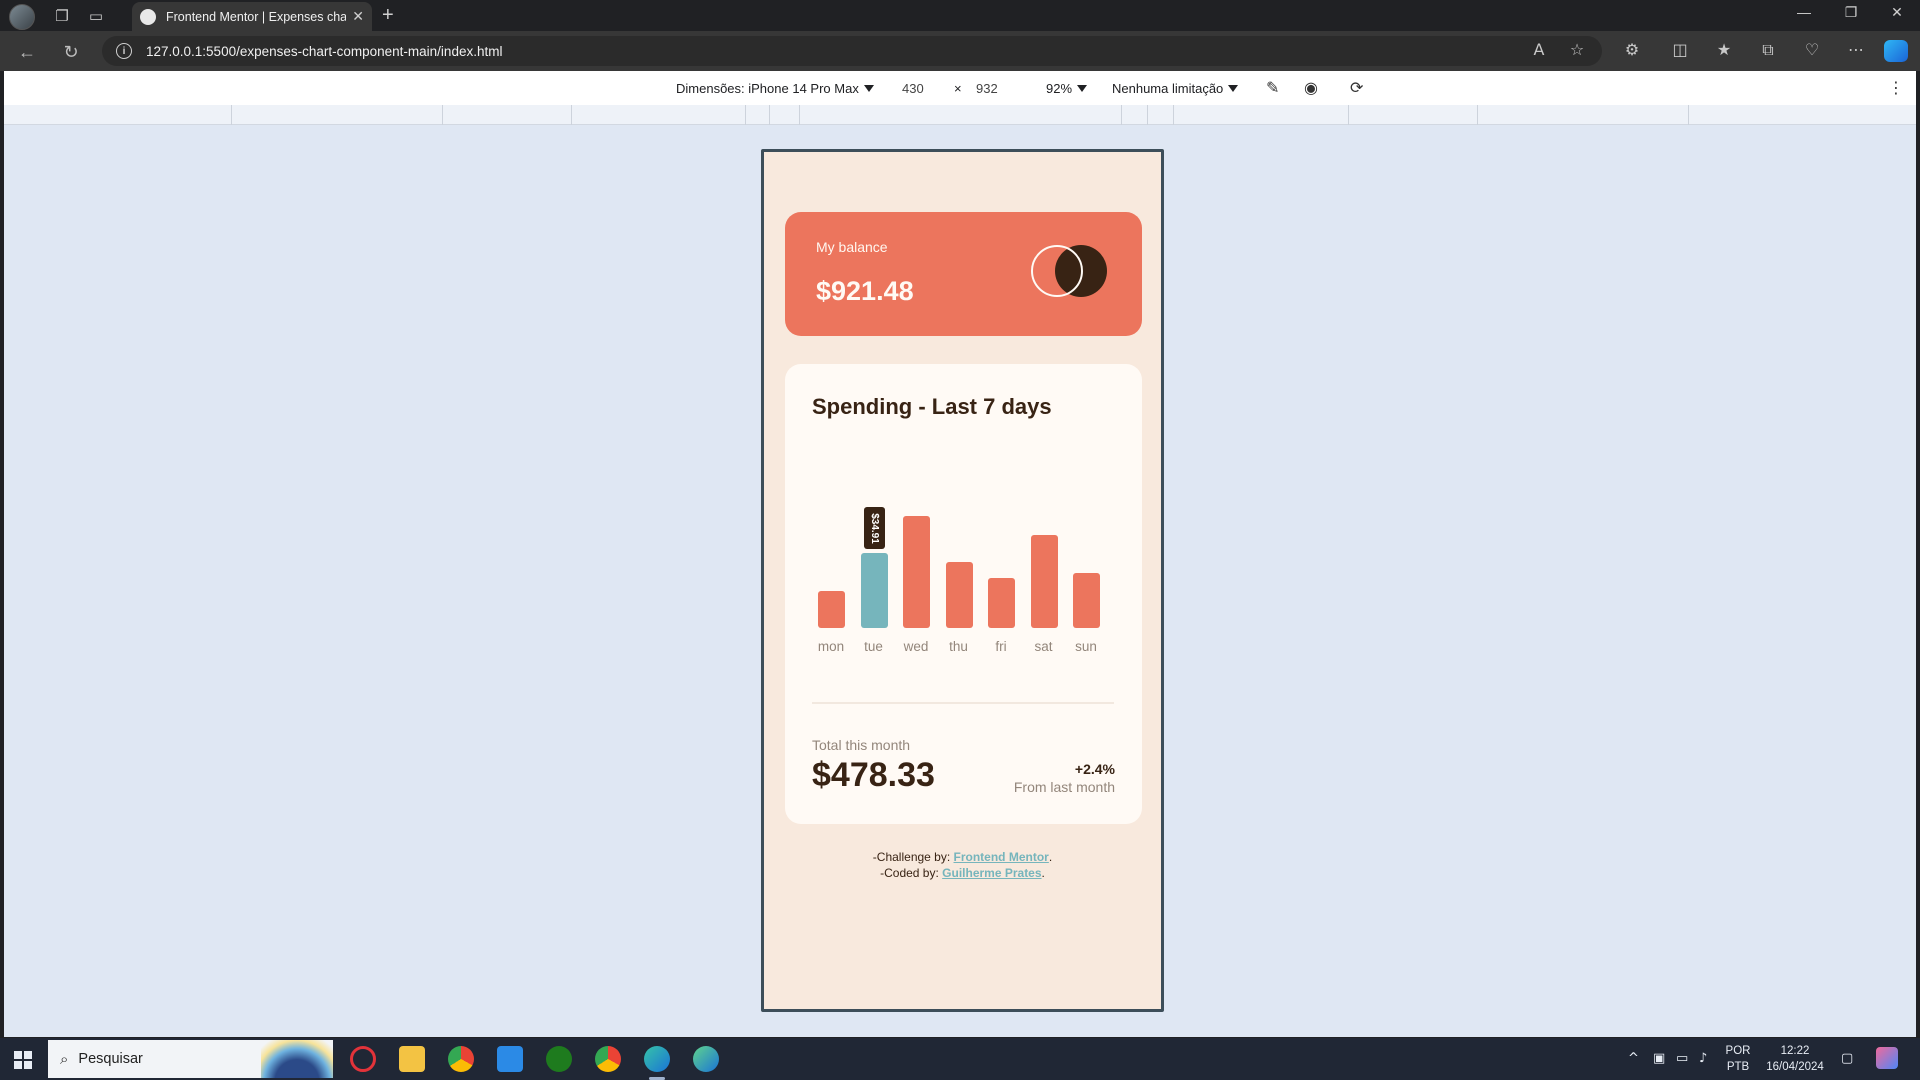  I want to click on edge-icon, so click(657, 1059).